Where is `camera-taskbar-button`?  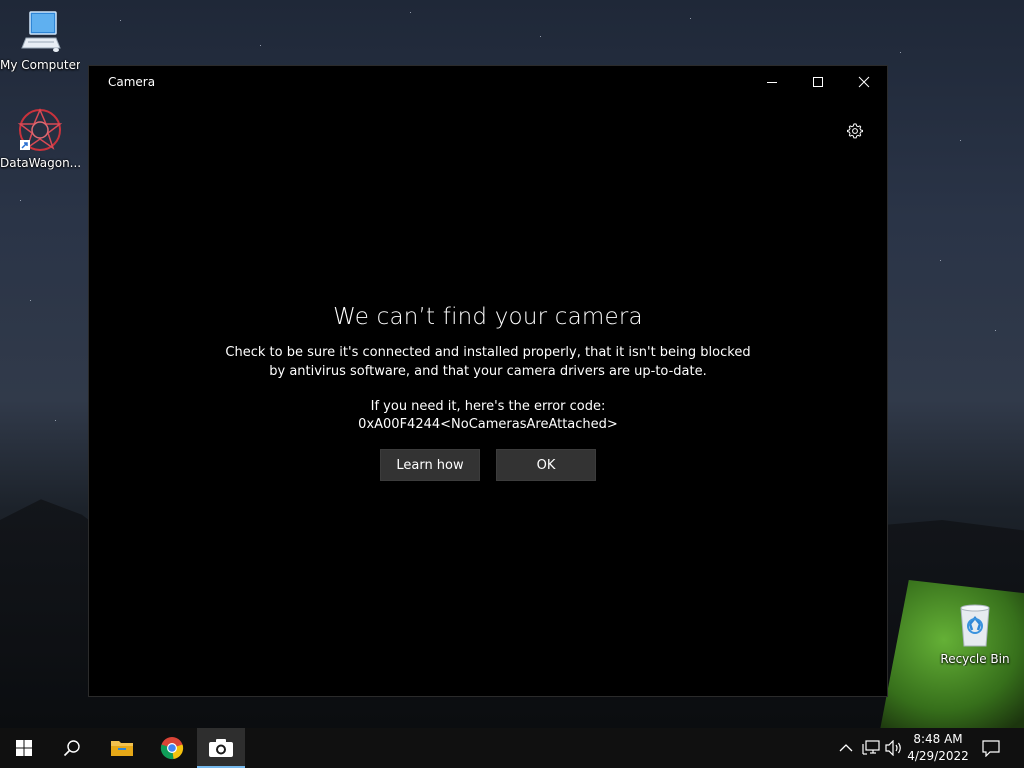 camera-taskbar-button is located at coordinates (221, 748).